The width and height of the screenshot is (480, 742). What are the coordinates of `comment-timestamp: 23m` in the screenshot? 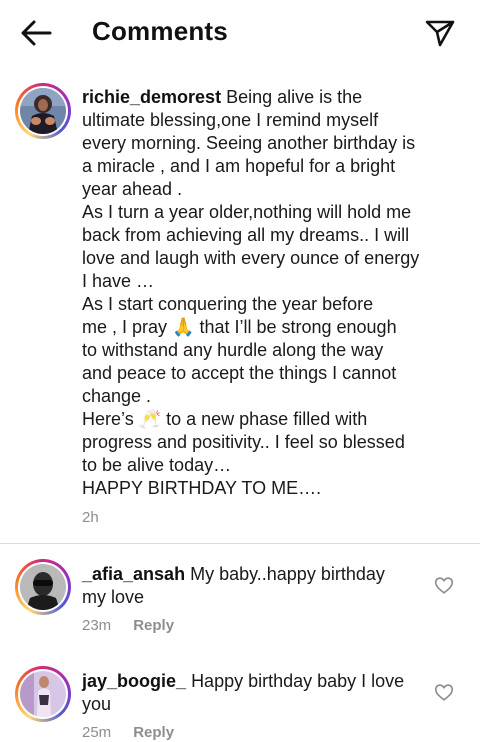 It's located at (97, 625).